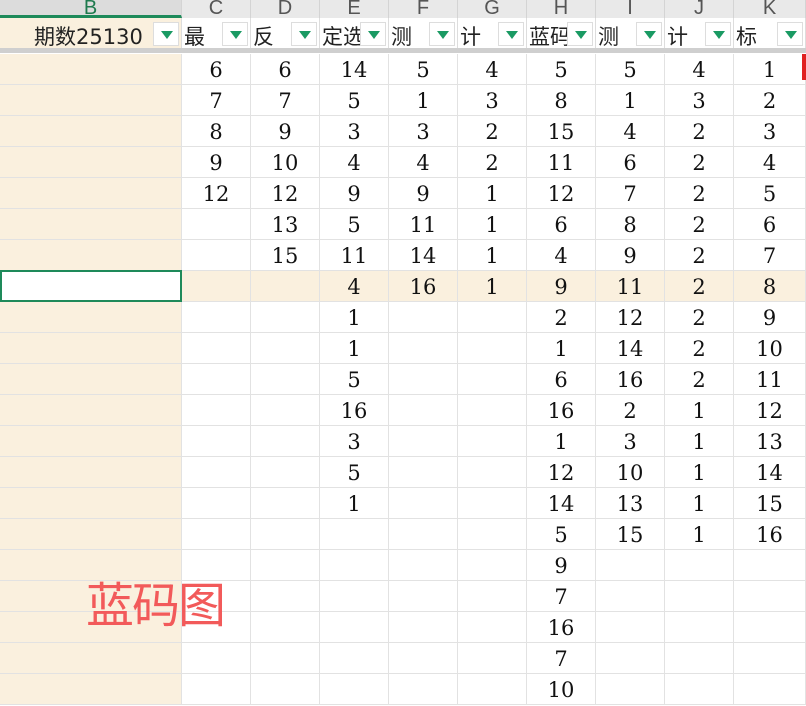 Image resolution: width=806 pixels, height=706 pixels. What do you see at coordinates (699, 9) in the screenshot?
I see `column-header-J: J` at bounding box center [699, 9].